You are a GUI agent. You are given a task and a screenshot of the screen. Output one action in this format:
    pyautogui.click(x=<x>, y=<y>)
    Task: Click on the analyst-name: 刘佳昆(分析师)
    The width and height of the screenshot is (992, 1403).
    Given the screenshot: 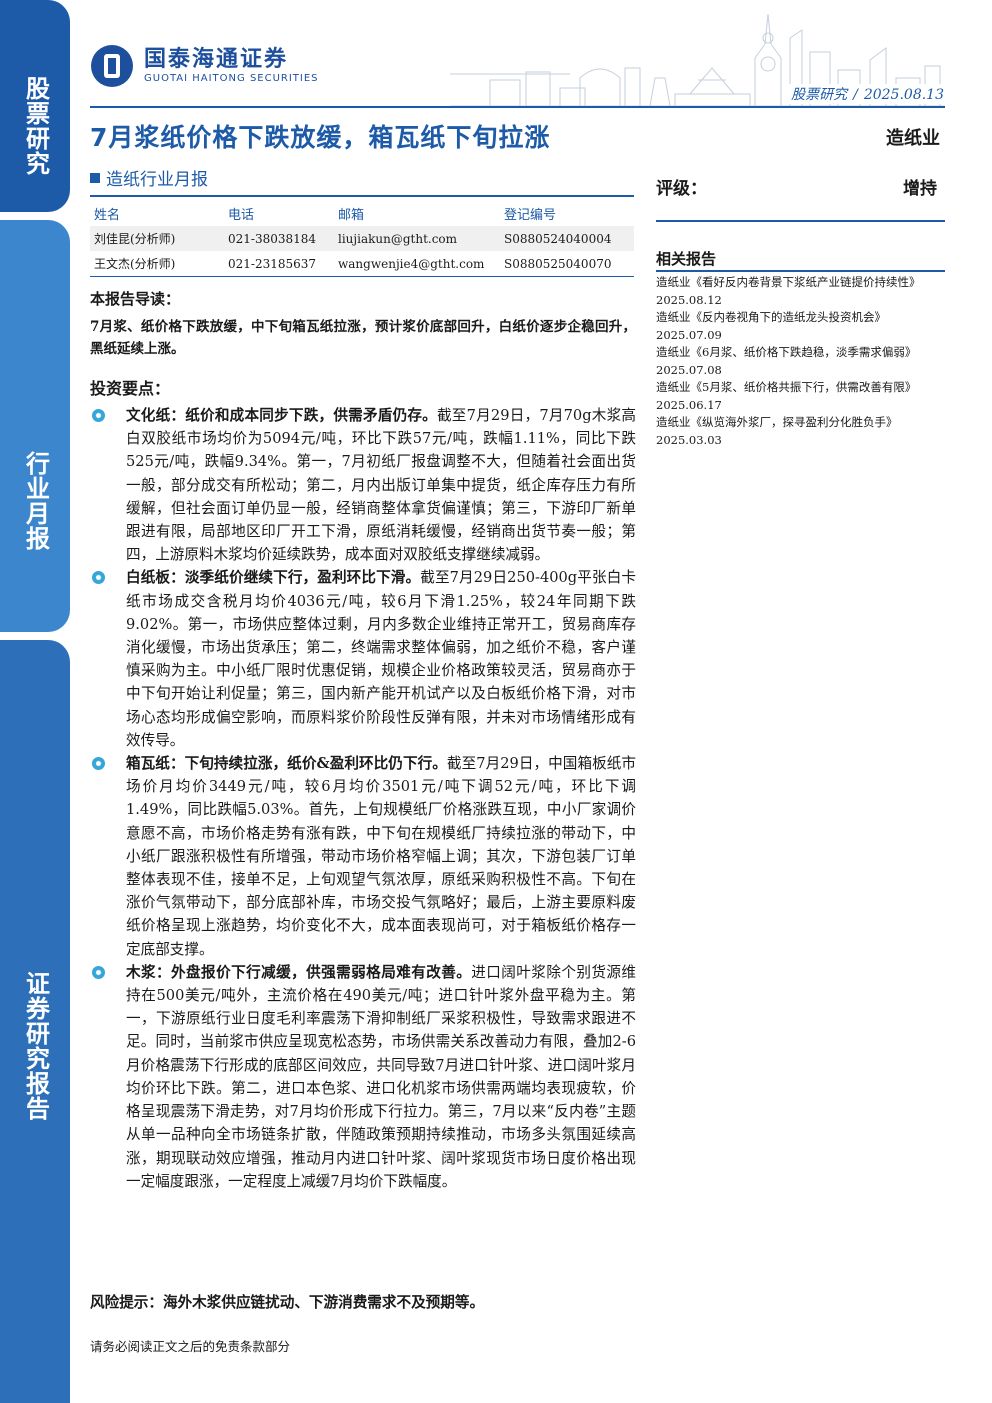 What is the action you would take?
    pyautogui.click(x=158, y=238)
    